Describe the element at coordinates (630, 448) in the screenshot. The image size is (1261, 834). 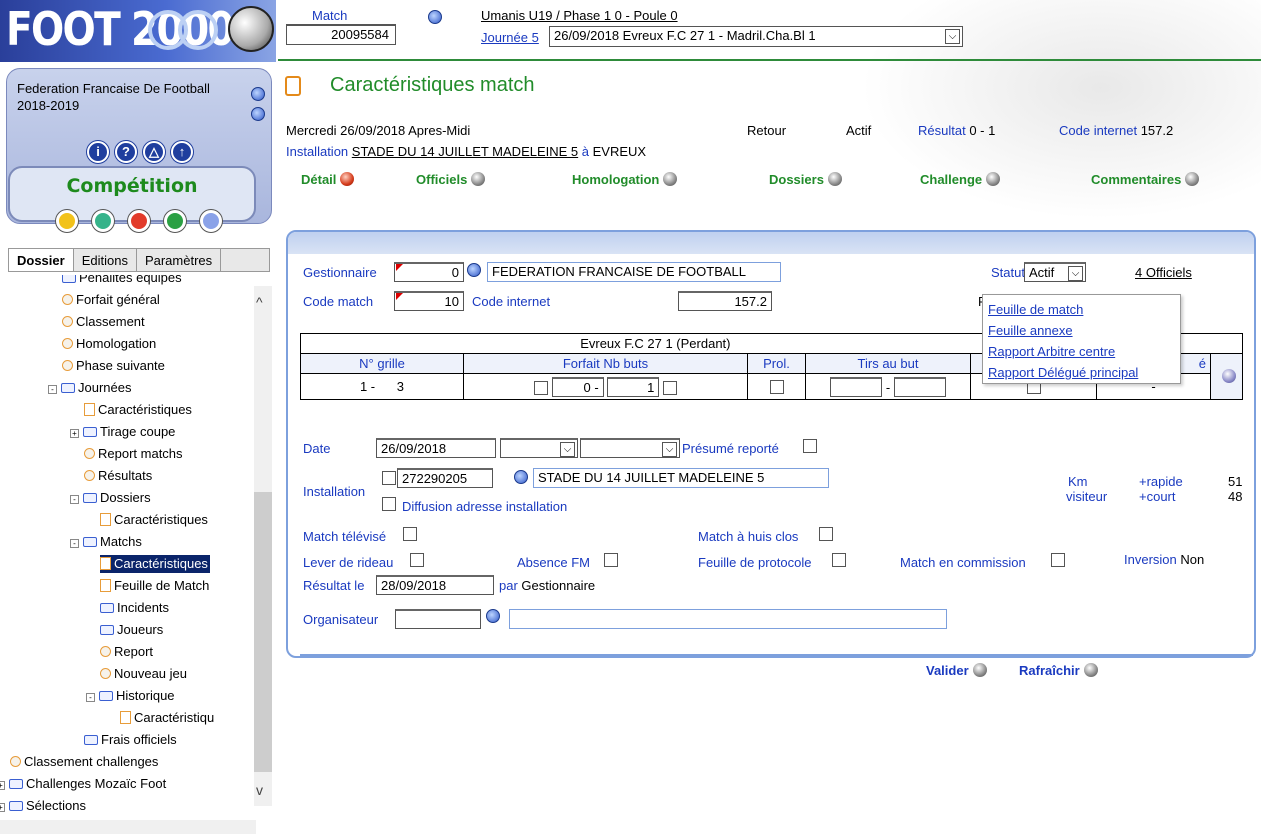
I see `time2-select: ⌵` at that location.